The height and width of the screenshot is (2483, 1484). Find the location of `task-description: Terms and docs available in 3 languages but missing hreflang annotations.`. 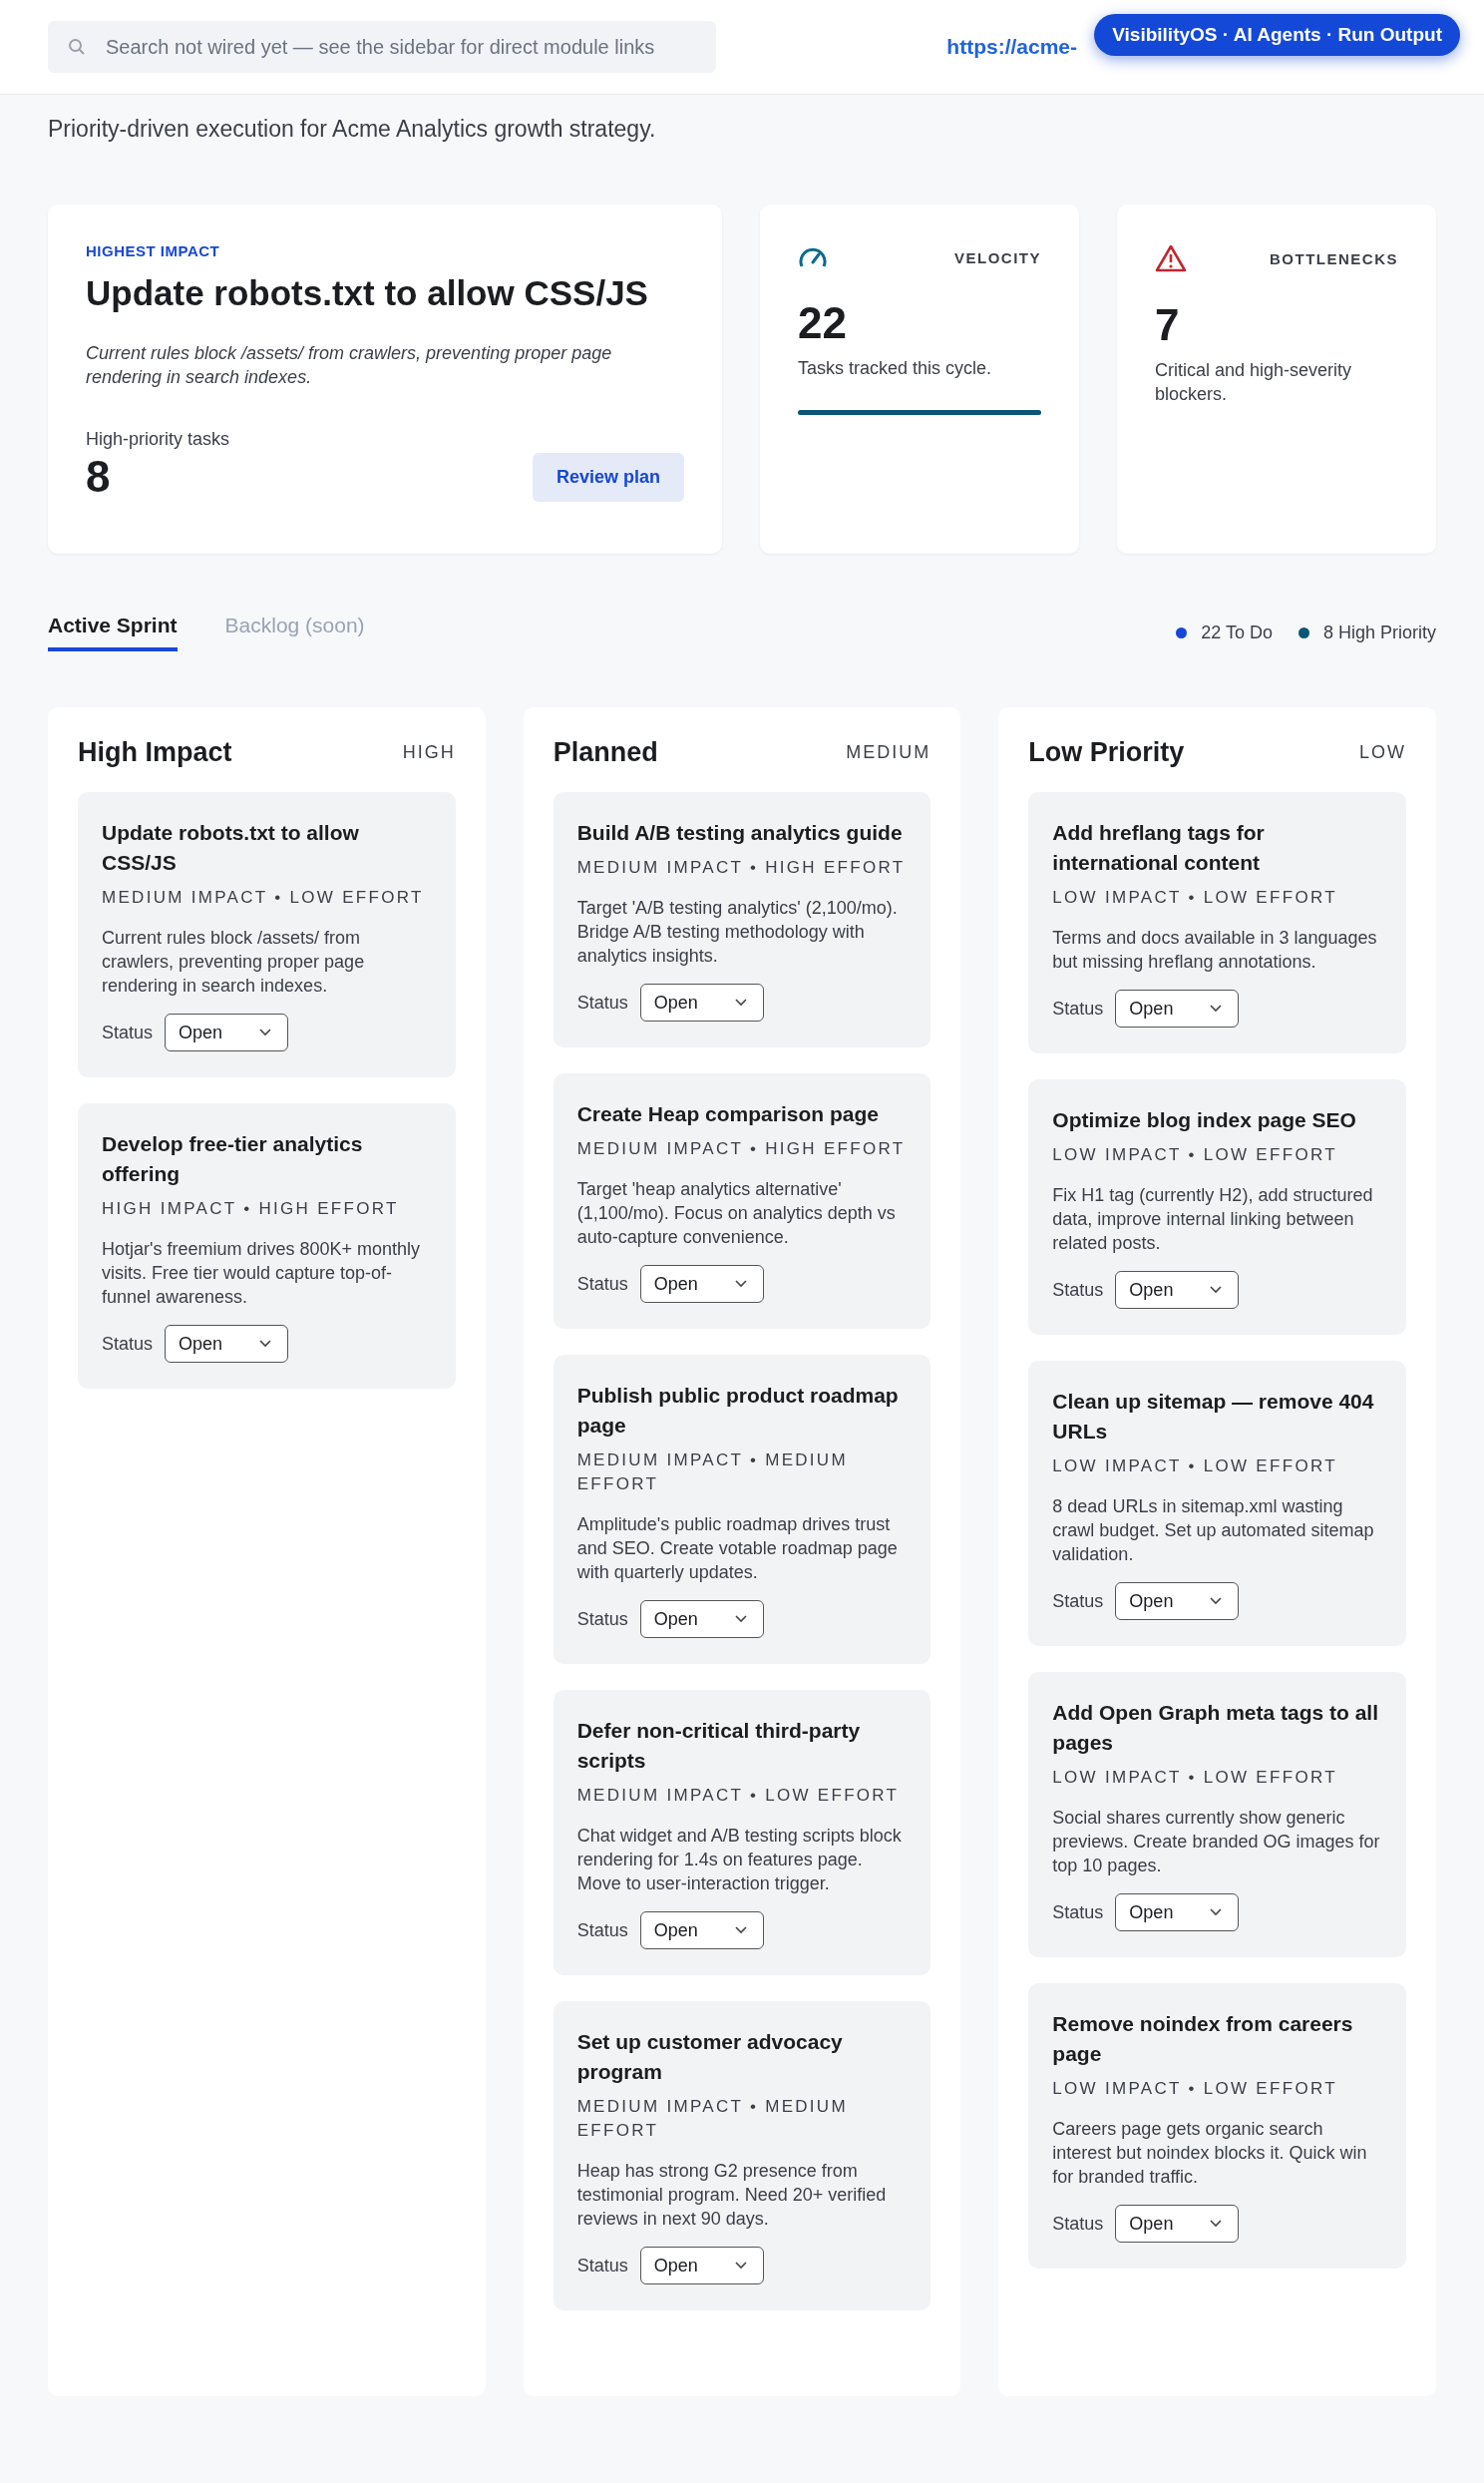

task-description: Terms and docs available in 3 languages but missing hreflang annotations. is located at coordinates (1215, 950).